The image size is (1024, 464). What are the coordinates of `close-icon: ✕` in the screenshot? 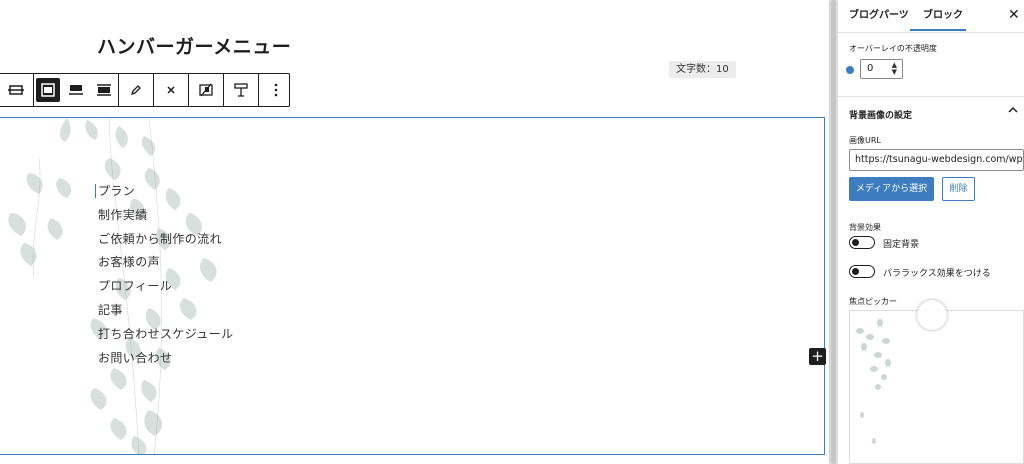 It's located at (1014, 15).